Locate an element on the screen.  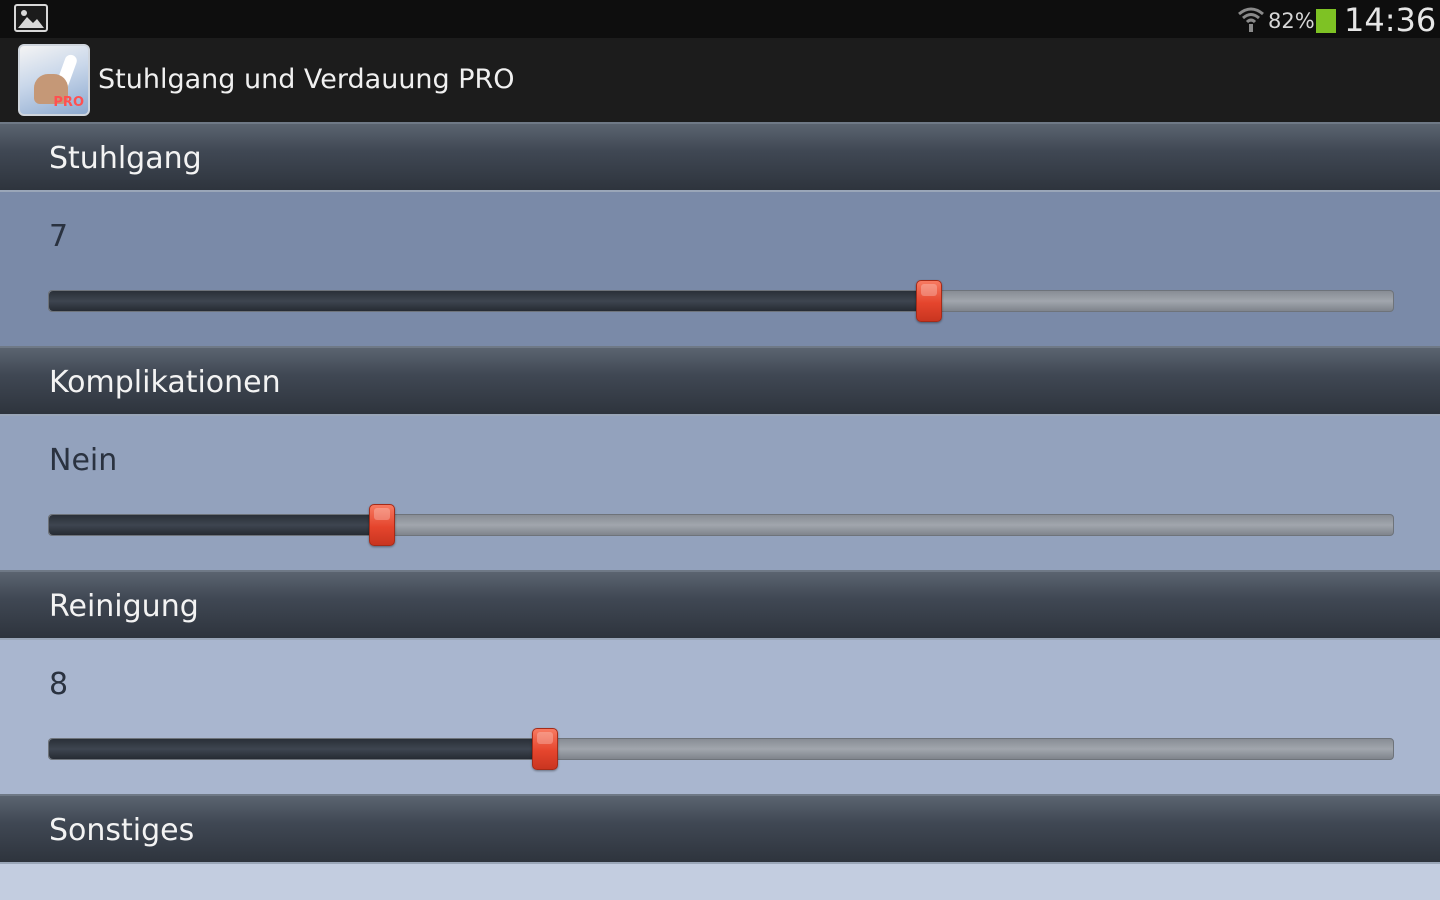
section-title: Komplikationen is located at coordinates (165, 382).